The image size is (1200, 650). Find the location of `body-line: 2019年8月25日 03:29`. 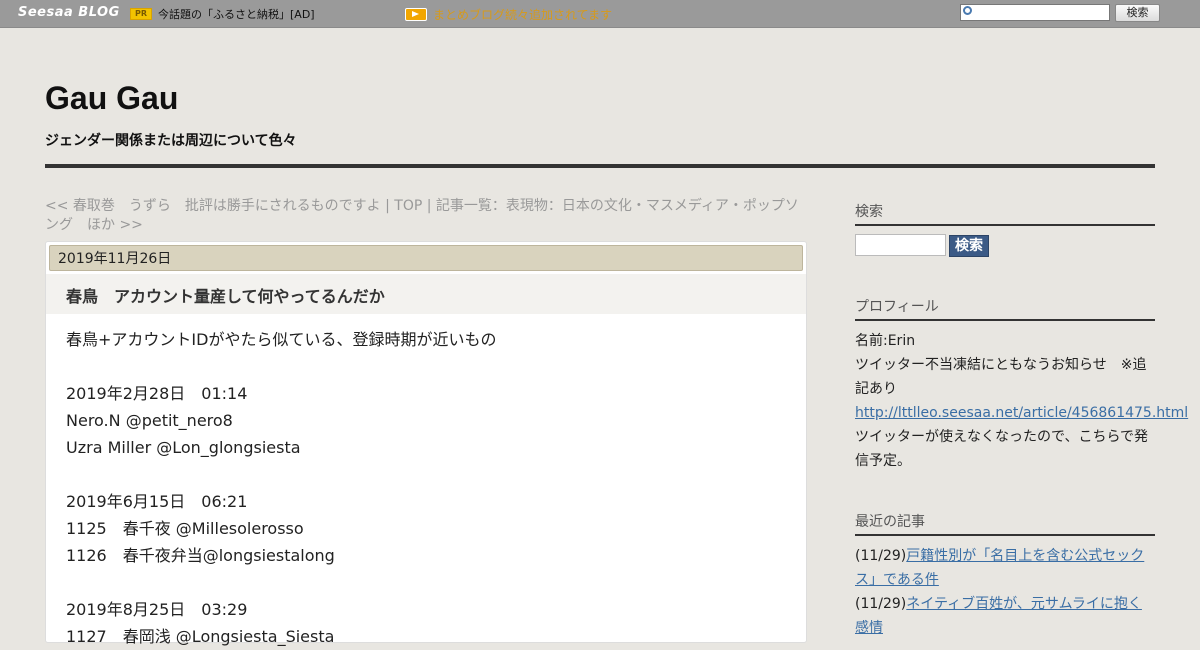

body-line: 2019年8月25日 03:29 is located at coordinates (157, 609).